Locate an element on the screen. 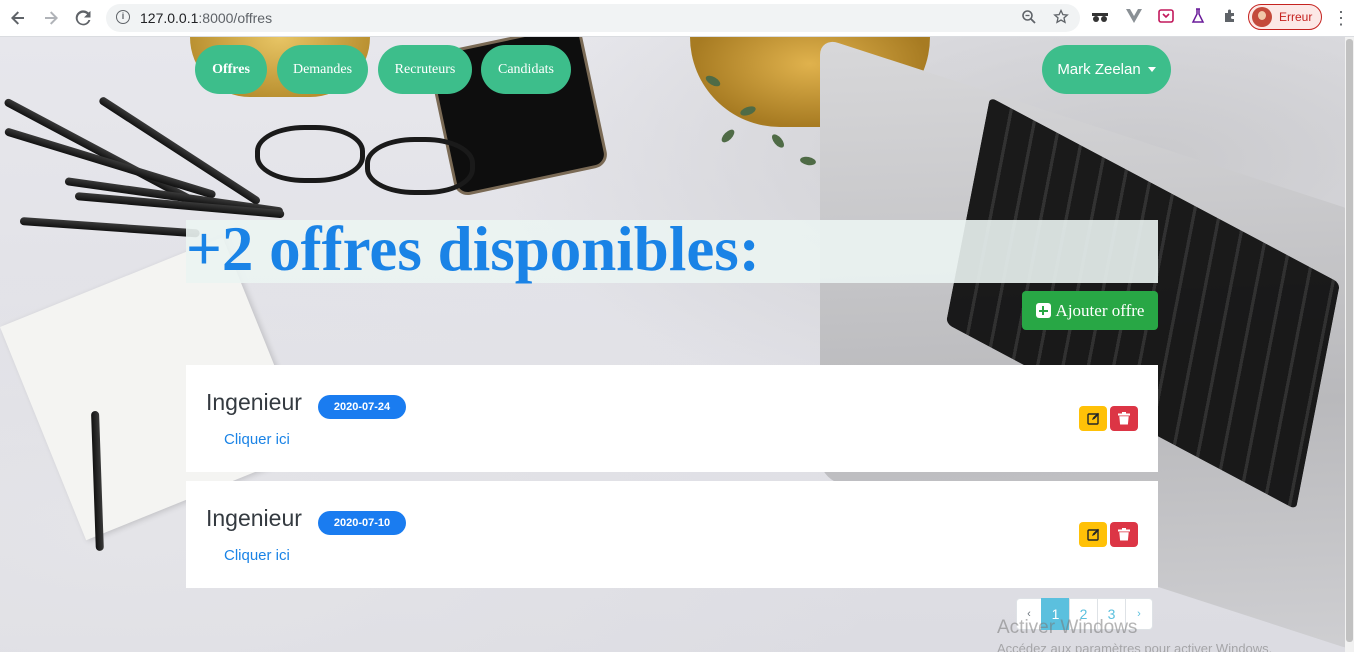  browser-toolbar: i 127.0.0.1:8000/offres Erreur ⋮ is located at coordinates (677, 18).